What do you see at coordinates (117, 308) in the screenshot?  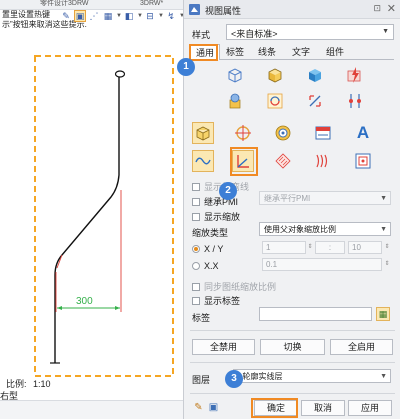 I see `dimension-arrow-right` at bounding box center [117, 308].